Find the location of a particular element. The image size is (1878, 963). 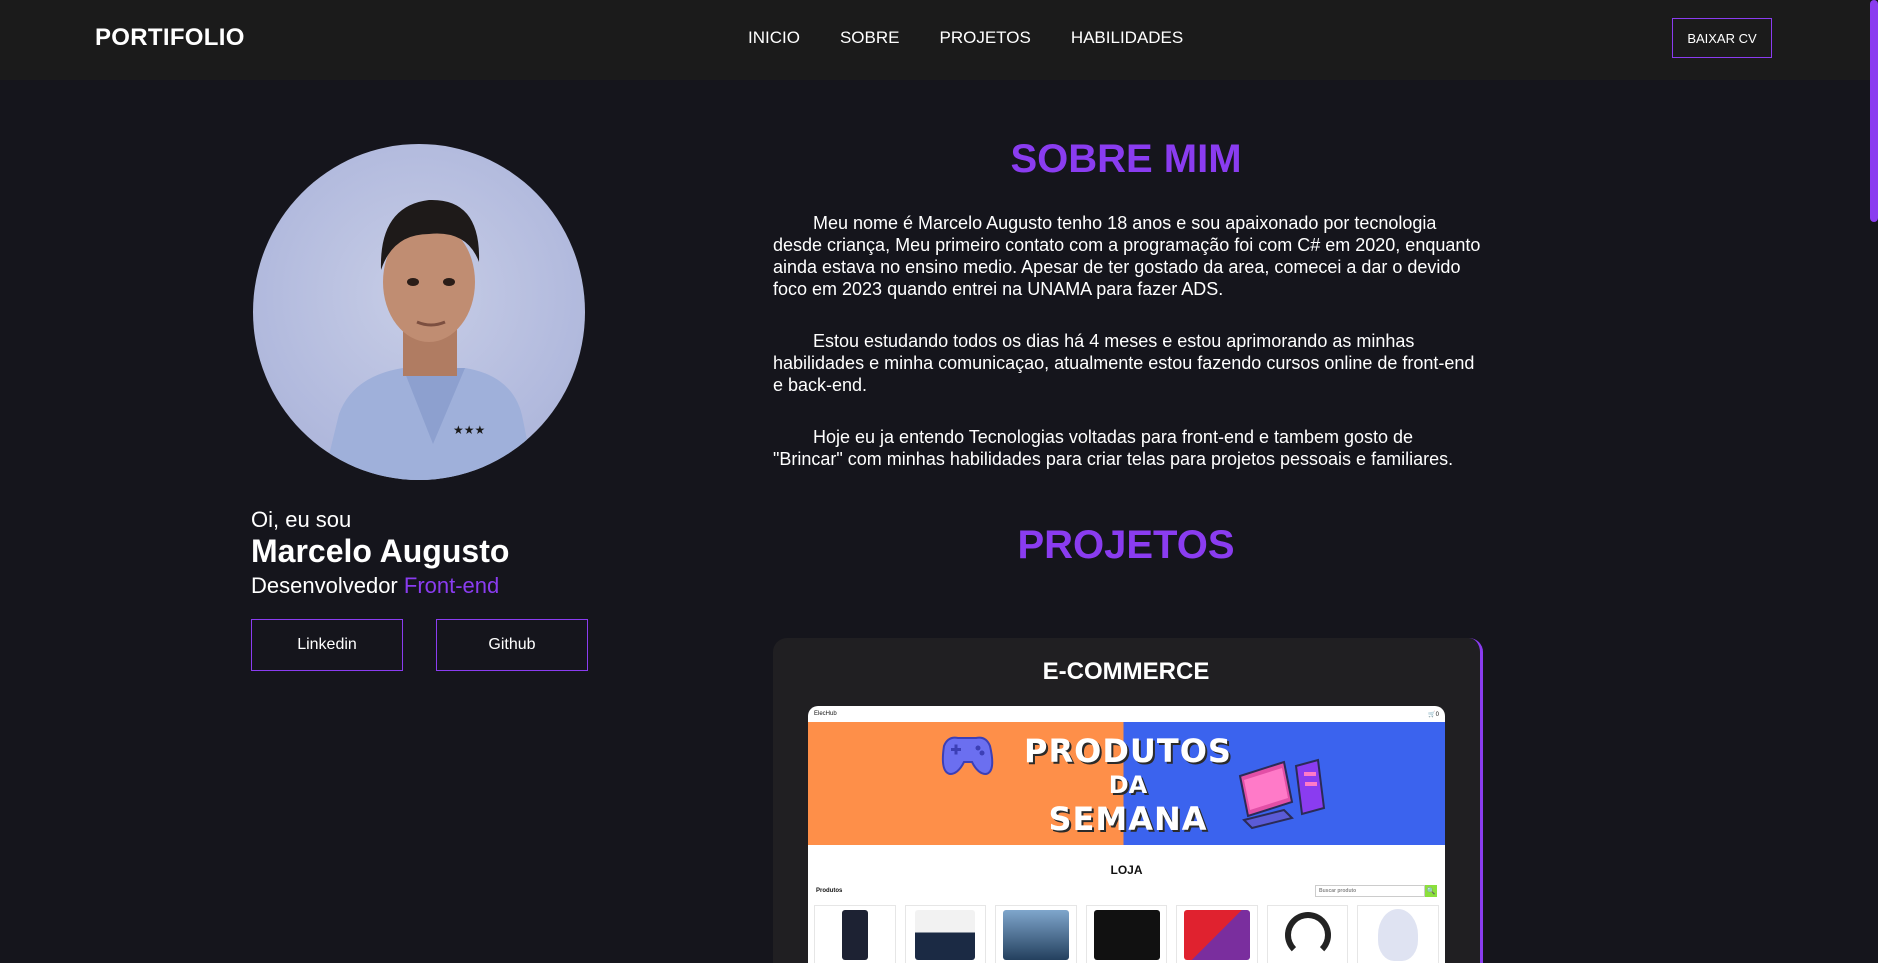

nav-sobre: SOBRE is located at coordinates (870, 38).